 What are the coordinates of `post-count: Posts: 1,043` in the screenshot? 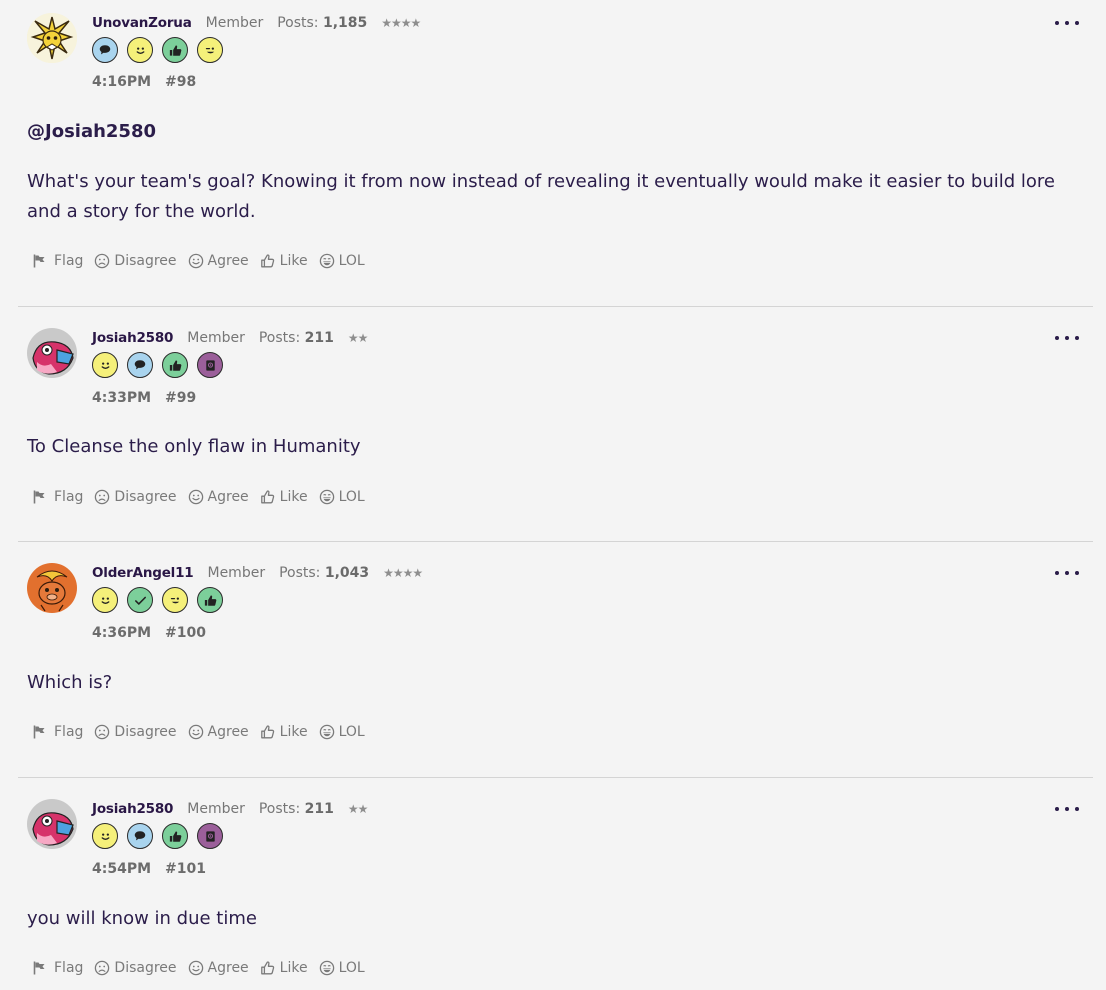 It's located at (324, 573).